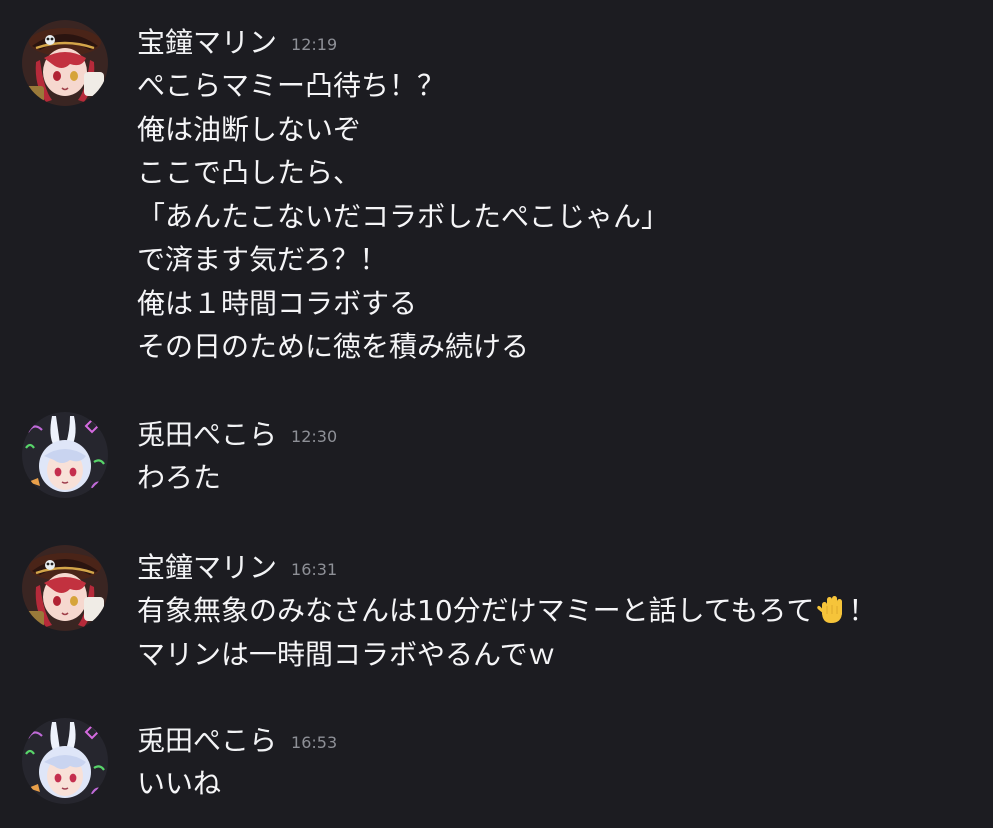 The width and height of the screenshot is (993, 828). Describe the element at coordinates (346, 654) in the screenshot. I see `message-line: マリンは一時間コラボやるんでｗ` at that location.